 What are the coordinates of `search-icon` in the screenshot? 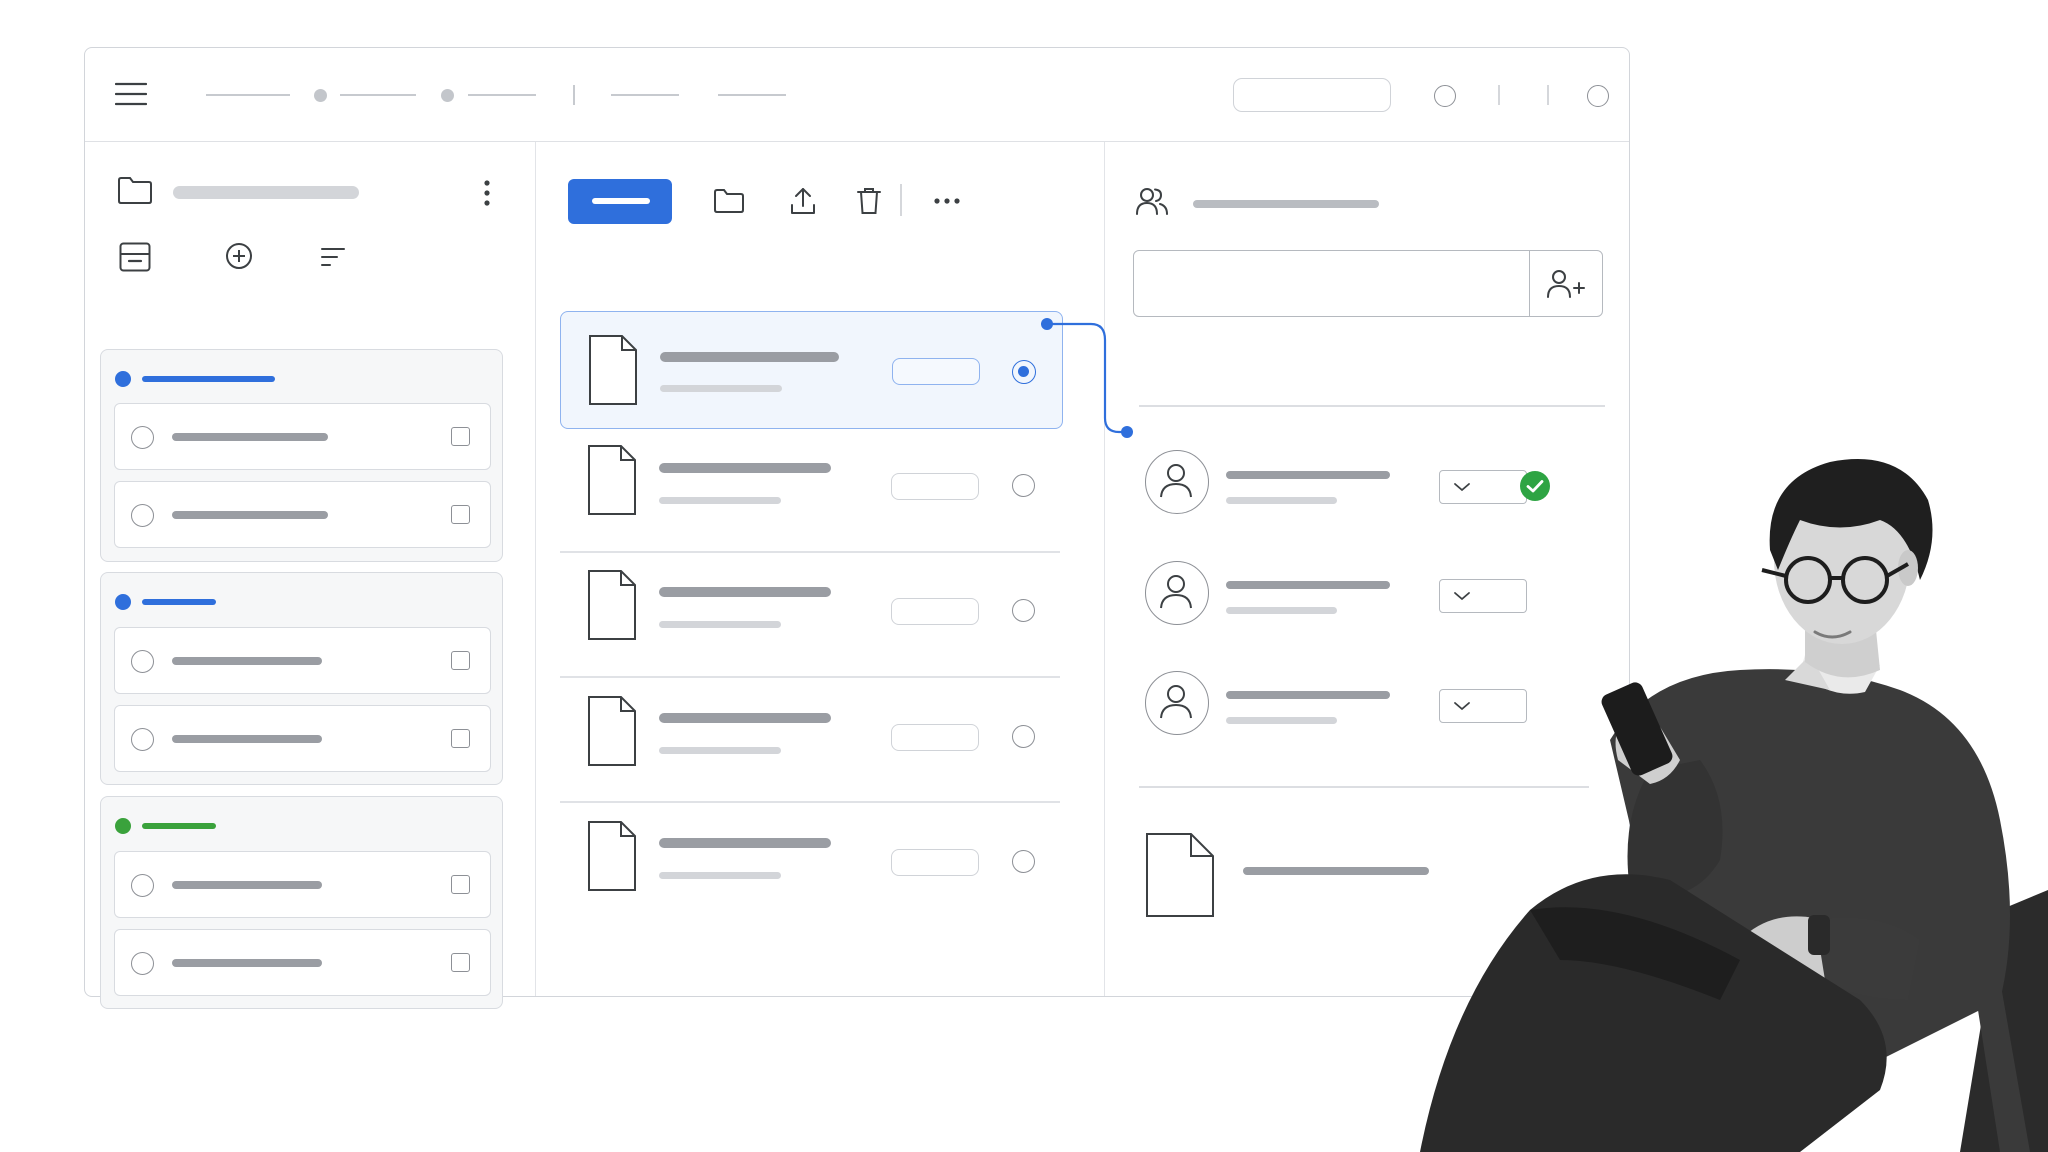 It's located at (1445, 96).